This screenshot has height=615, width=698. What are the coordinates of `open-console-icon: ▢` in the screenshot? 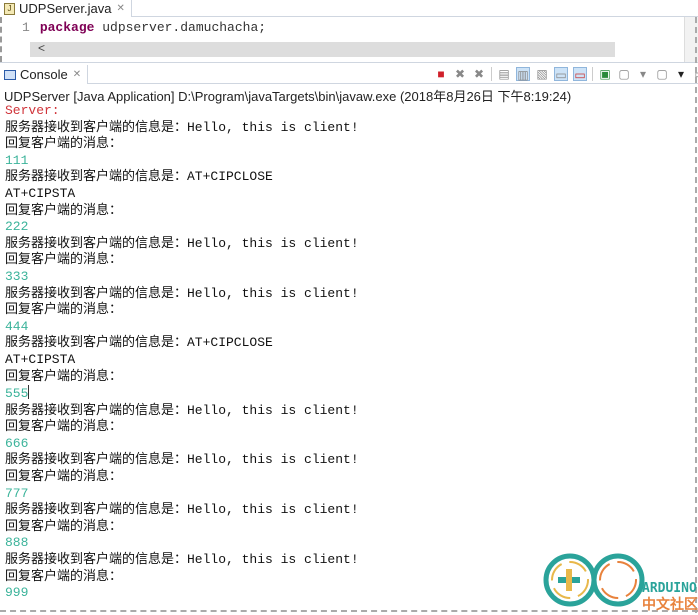 It's located at (662, 74).